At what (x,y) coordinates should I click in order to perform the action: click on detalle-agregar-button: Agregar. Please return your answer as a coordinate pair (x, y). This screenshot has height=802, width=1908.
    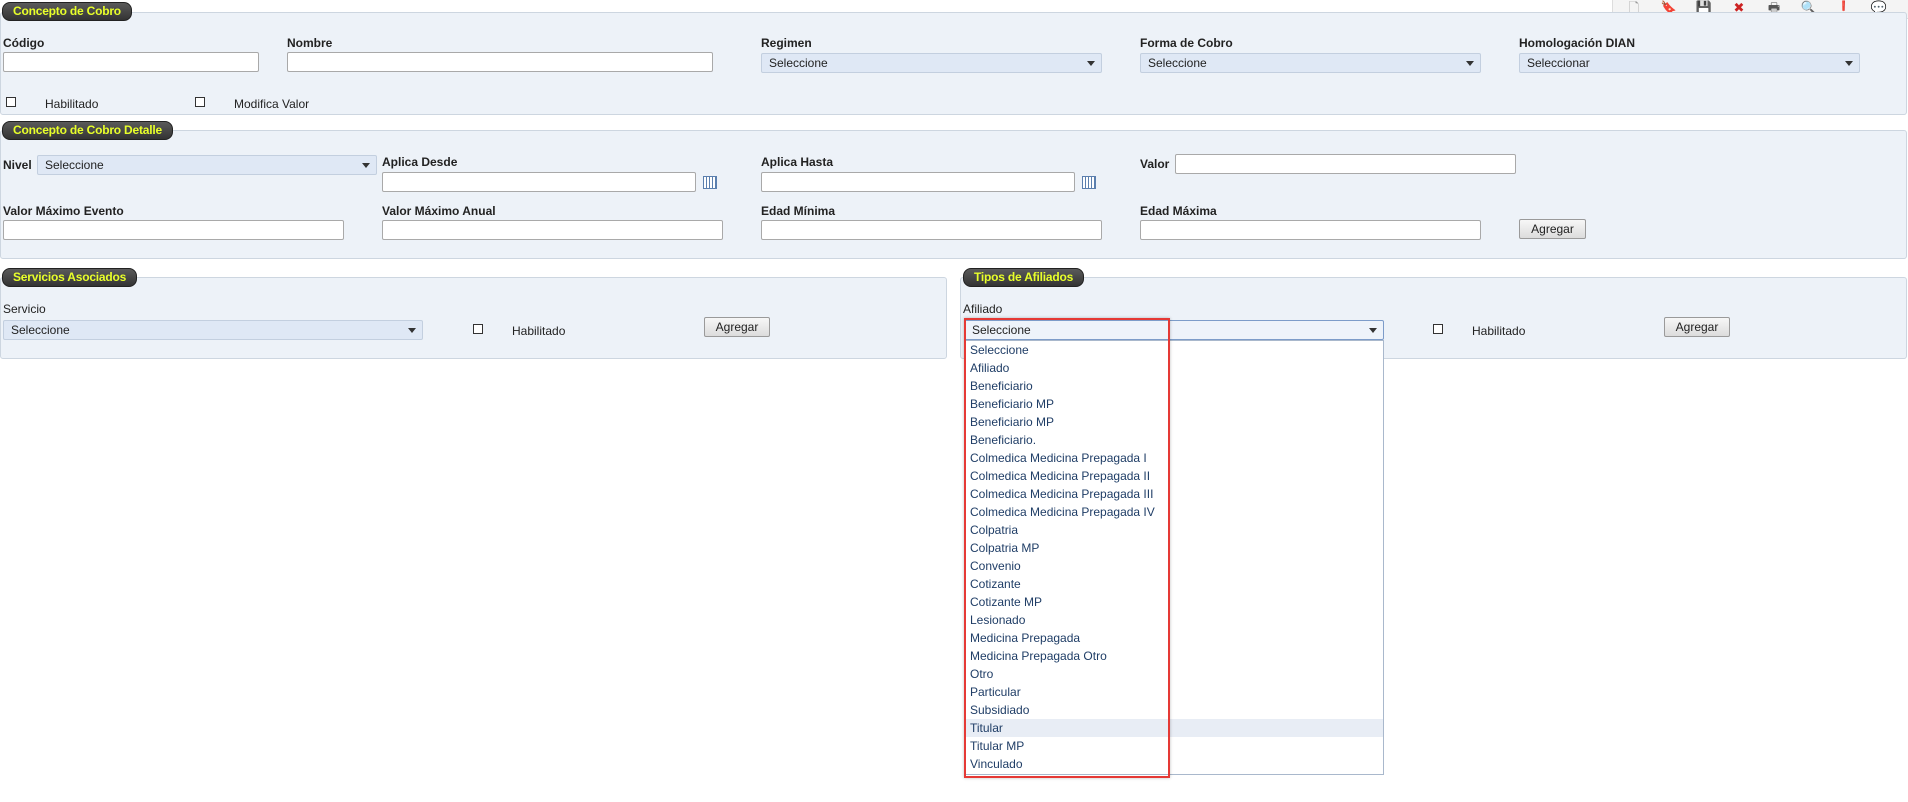
    Looking at the image, I should click on (1552, 229).